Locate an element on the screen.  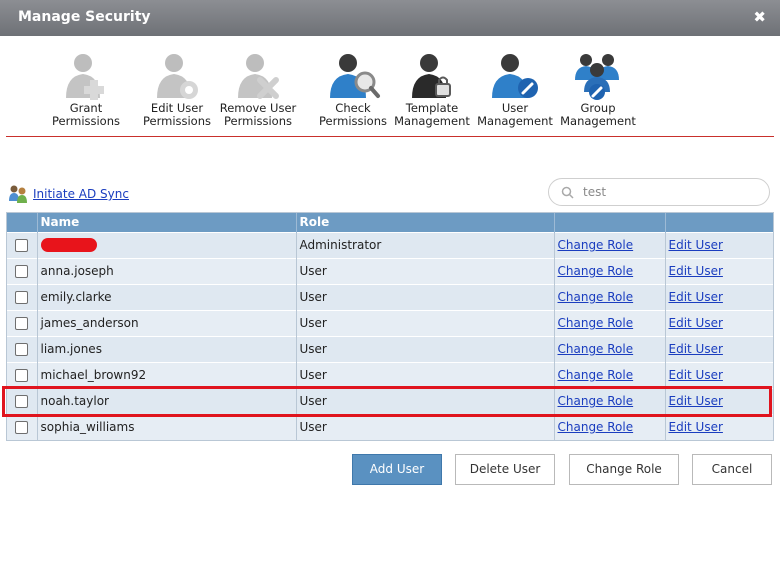
table-row-highlighted: noah.taylor User Change Role Edit User is located at coordinates (390, 400).